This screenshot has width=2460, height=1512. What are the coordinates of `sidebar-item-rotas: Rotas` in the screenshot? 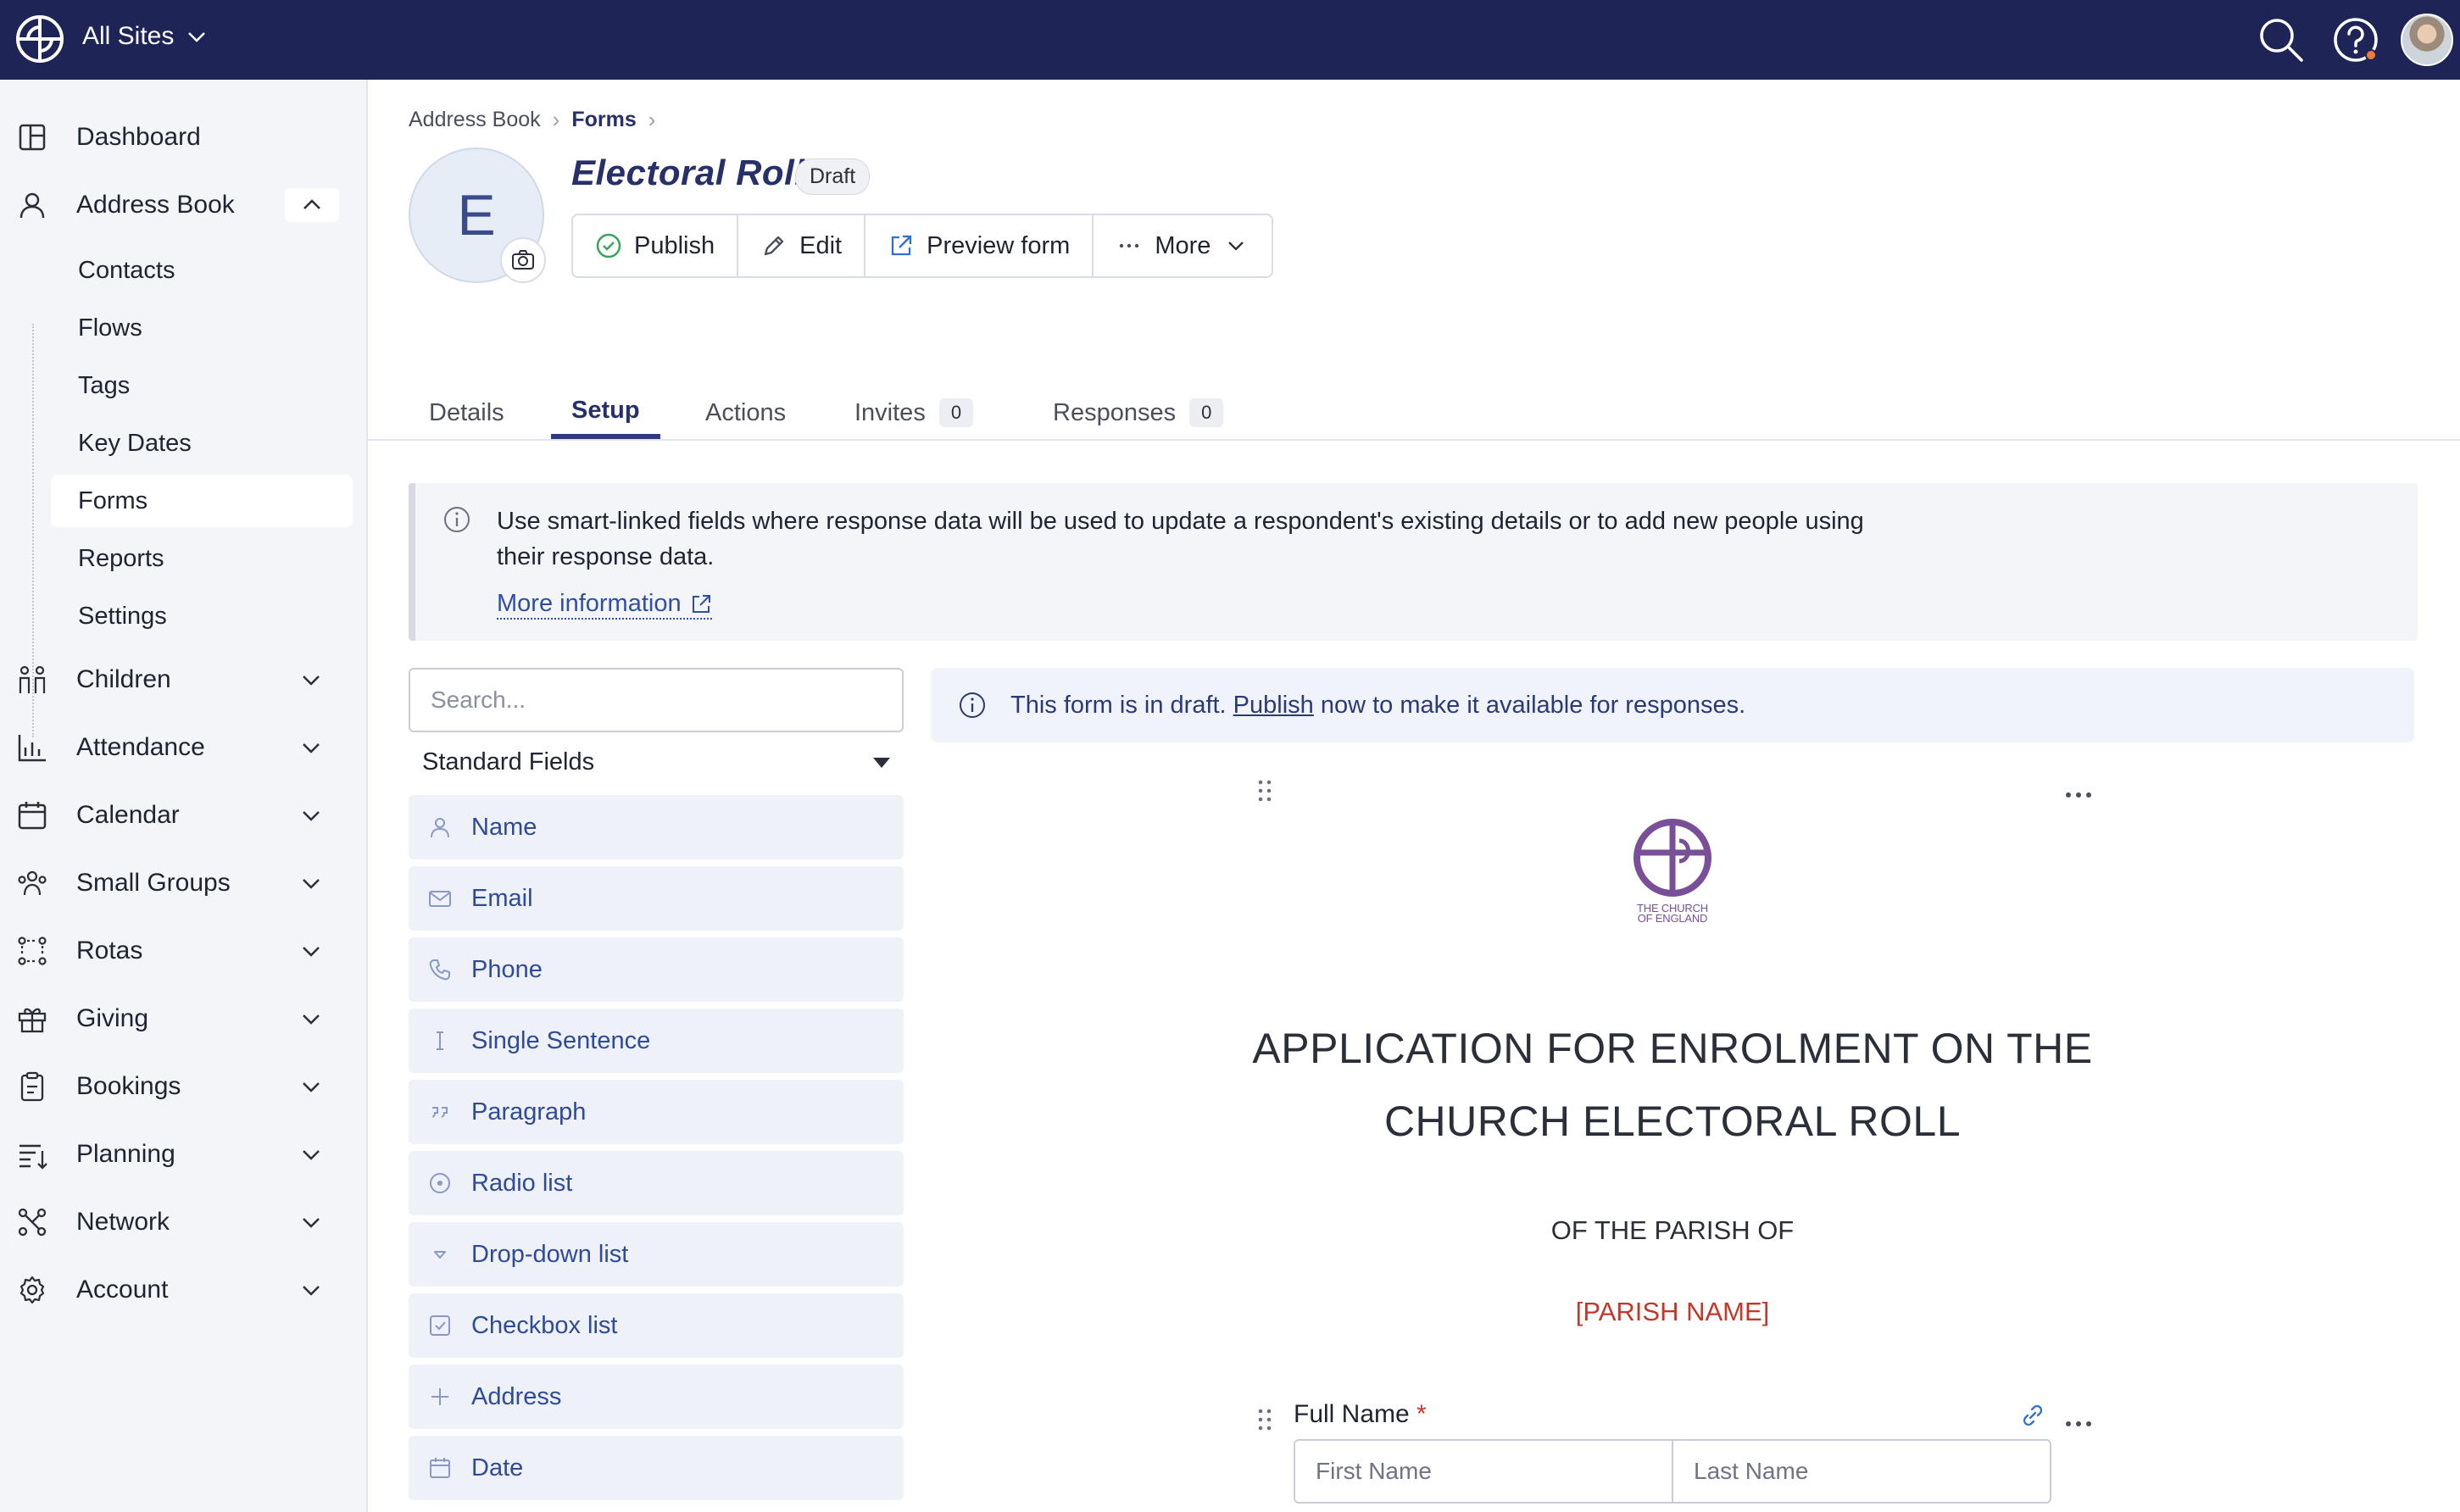 It's located at (184, 951).